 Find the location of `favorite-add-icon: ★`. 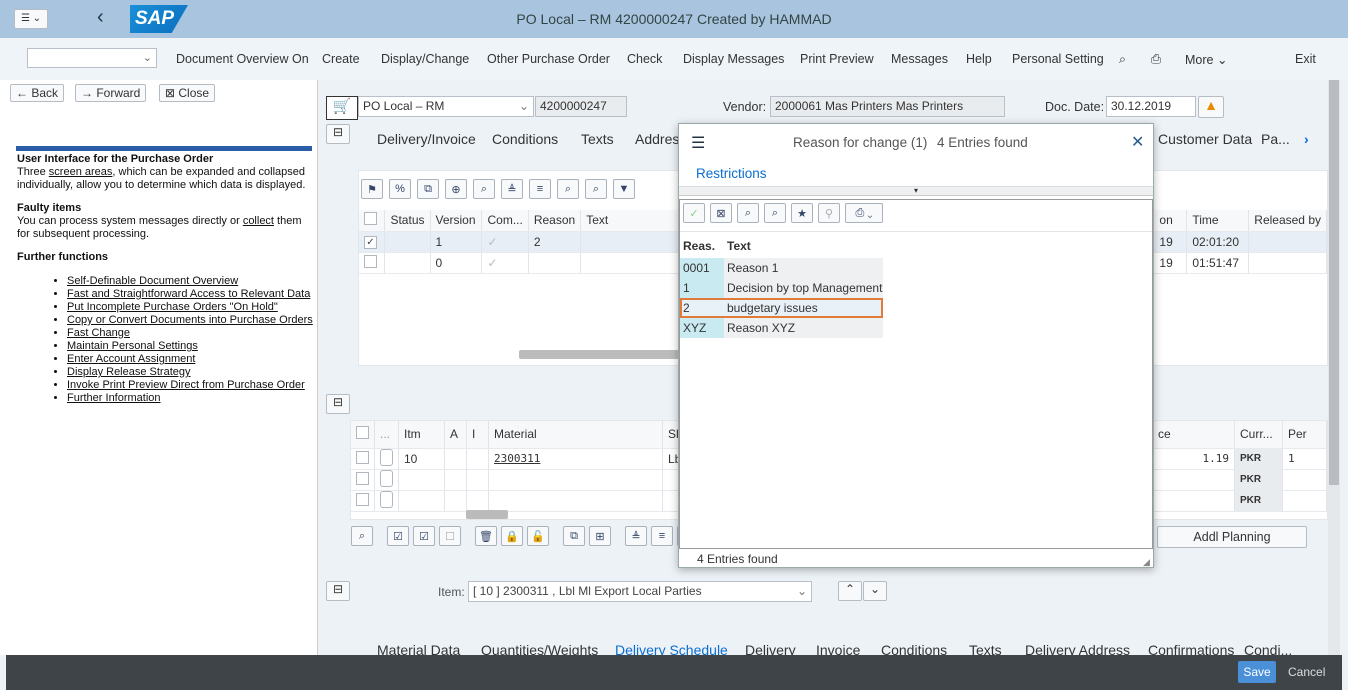

favorite-add-icon: ★ is located at coordinates (802, 213).